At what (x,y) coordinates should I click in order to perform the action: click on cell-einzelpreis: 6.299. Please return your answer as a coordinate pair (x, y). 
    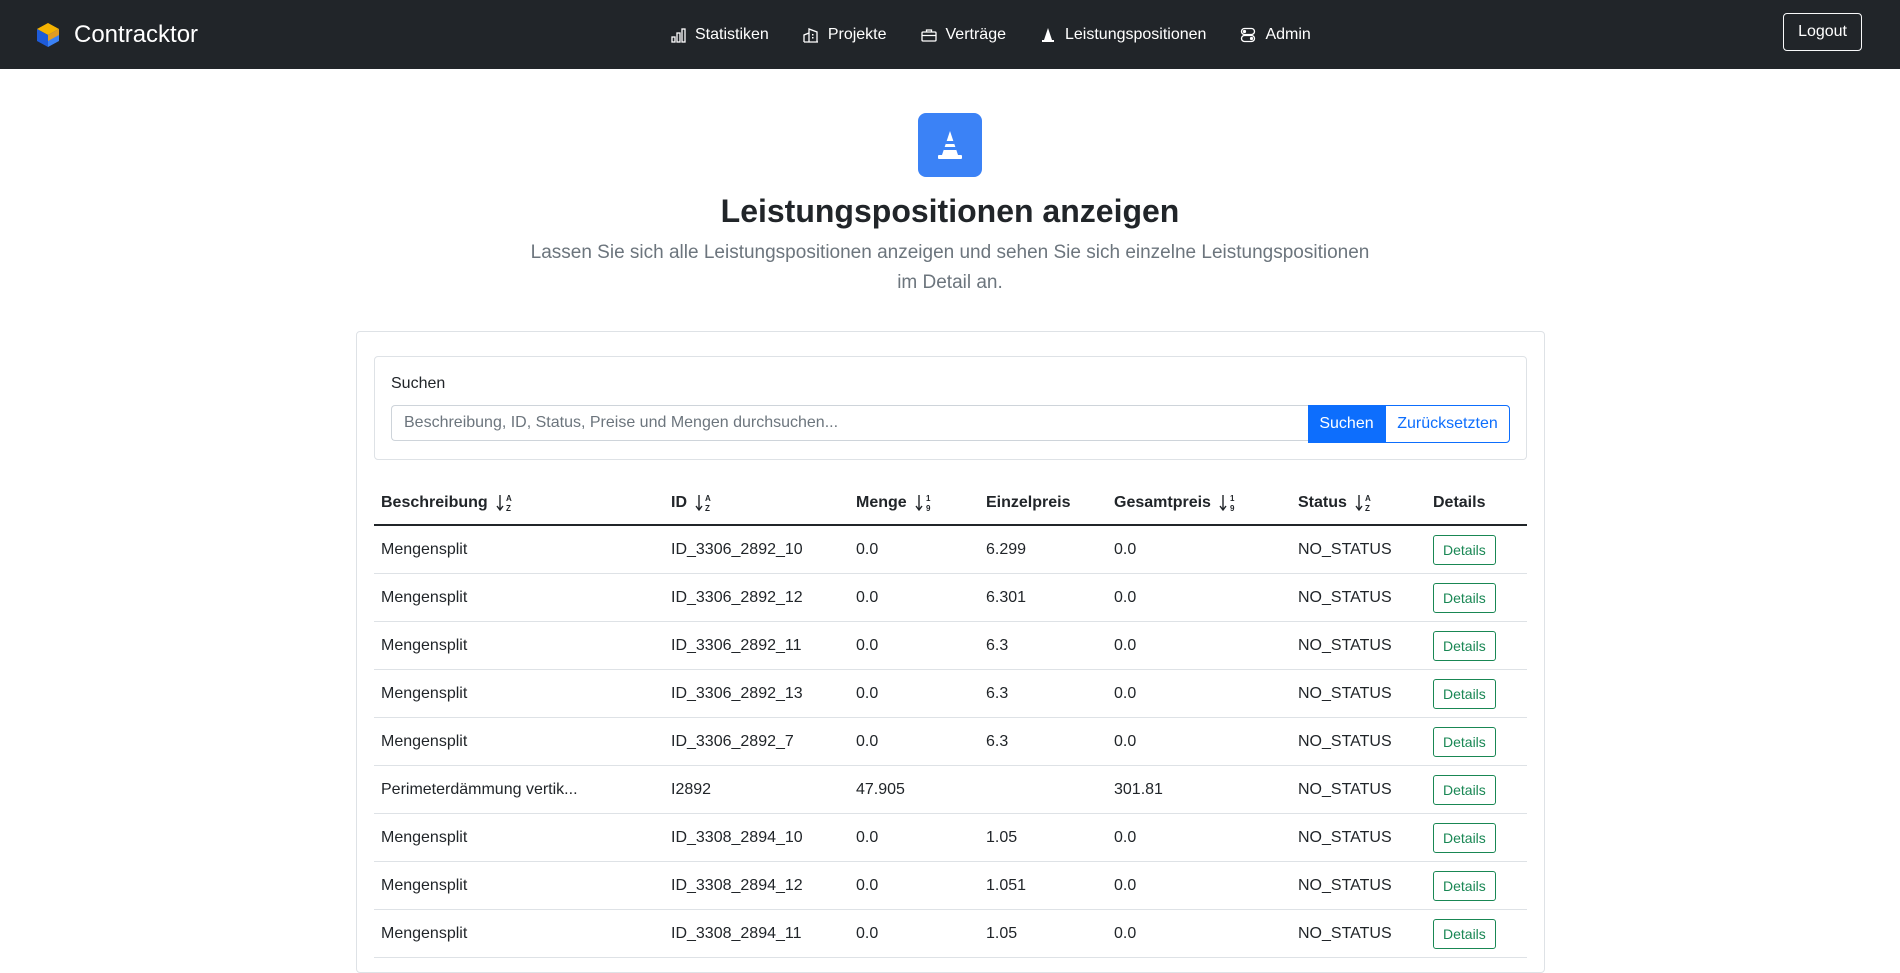
    Looking at the image, I should click on (1043, 549).